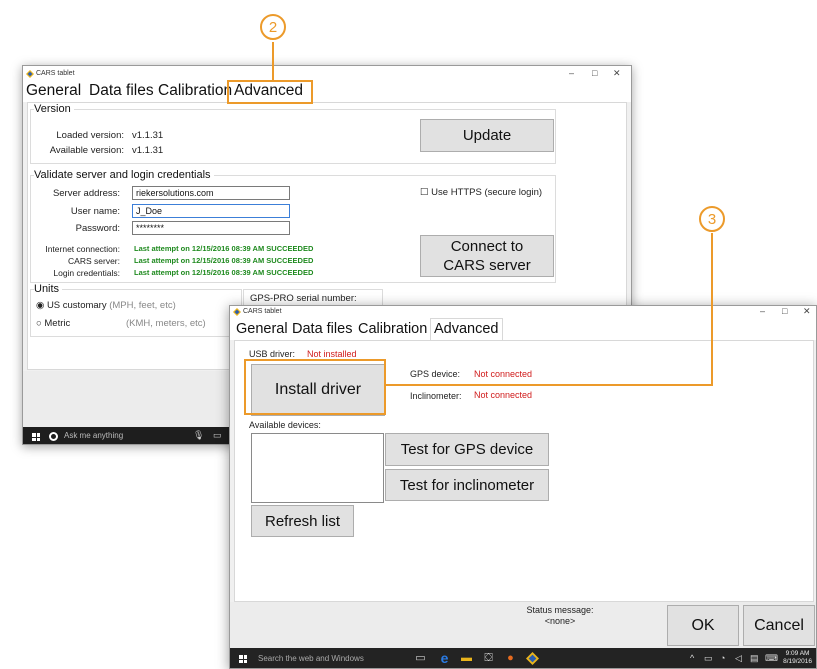 The image size is (817, 669). I want to click on server-address-input: riekersolutions.com, so click(211, 193).